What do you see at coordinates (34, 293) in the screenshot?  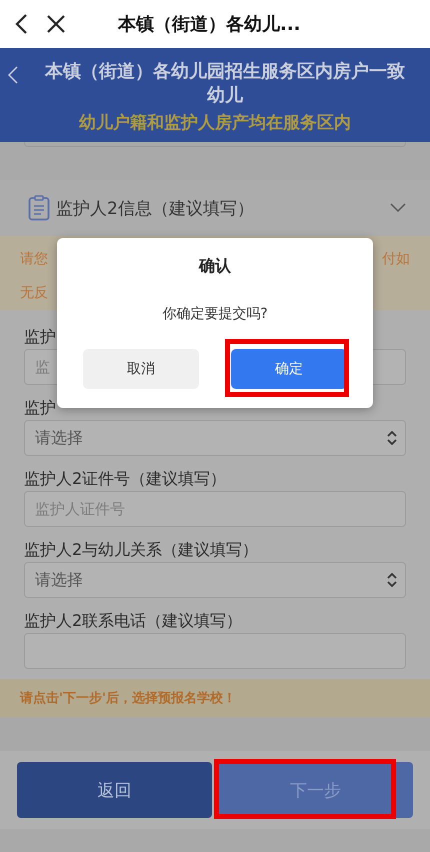 I see `notice-text: 无反` at bounding box center [34, 293].